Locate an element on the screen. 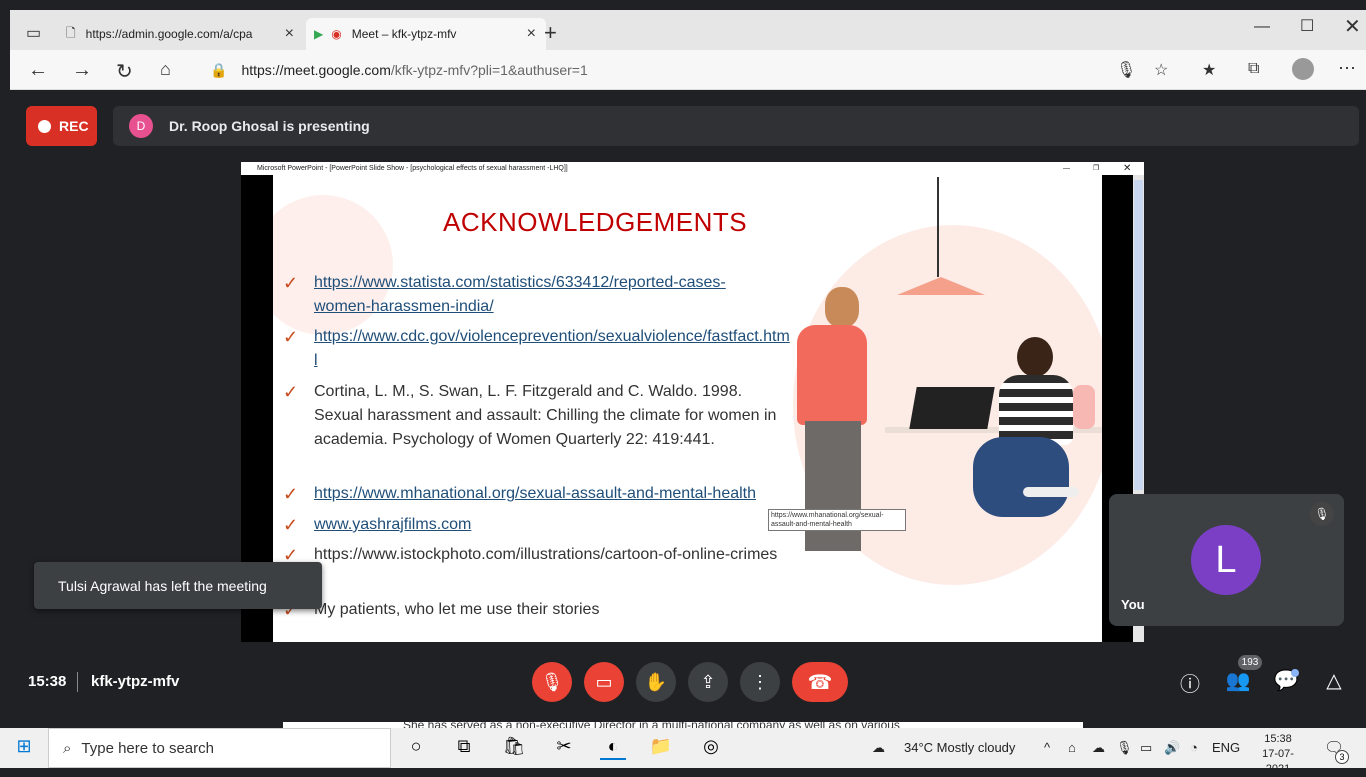 This screenshot has height=777, width=1366. device-icon: ⌂ is located at coordinates (1072, 747).